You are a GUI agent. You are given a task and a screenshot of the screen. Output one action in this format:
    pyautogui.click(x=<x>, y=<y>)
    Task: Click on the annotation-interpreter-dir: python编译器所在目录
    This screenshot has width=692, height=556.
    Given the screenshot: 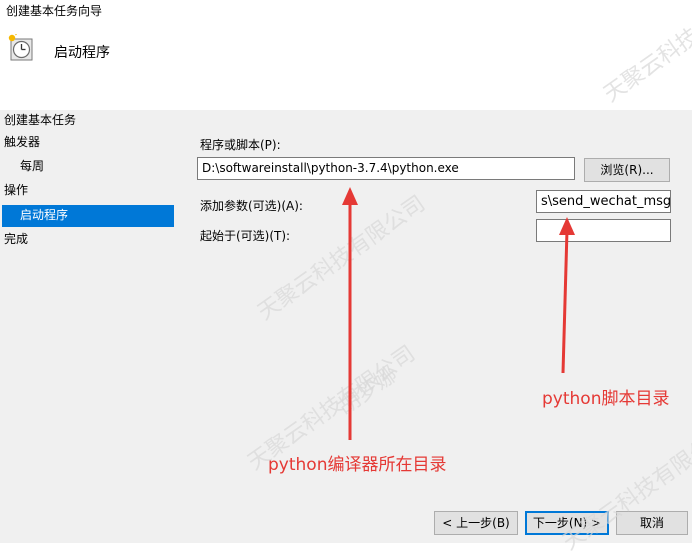 What is the action you would take?
    pyautogui.click(x=357, y=465)
    